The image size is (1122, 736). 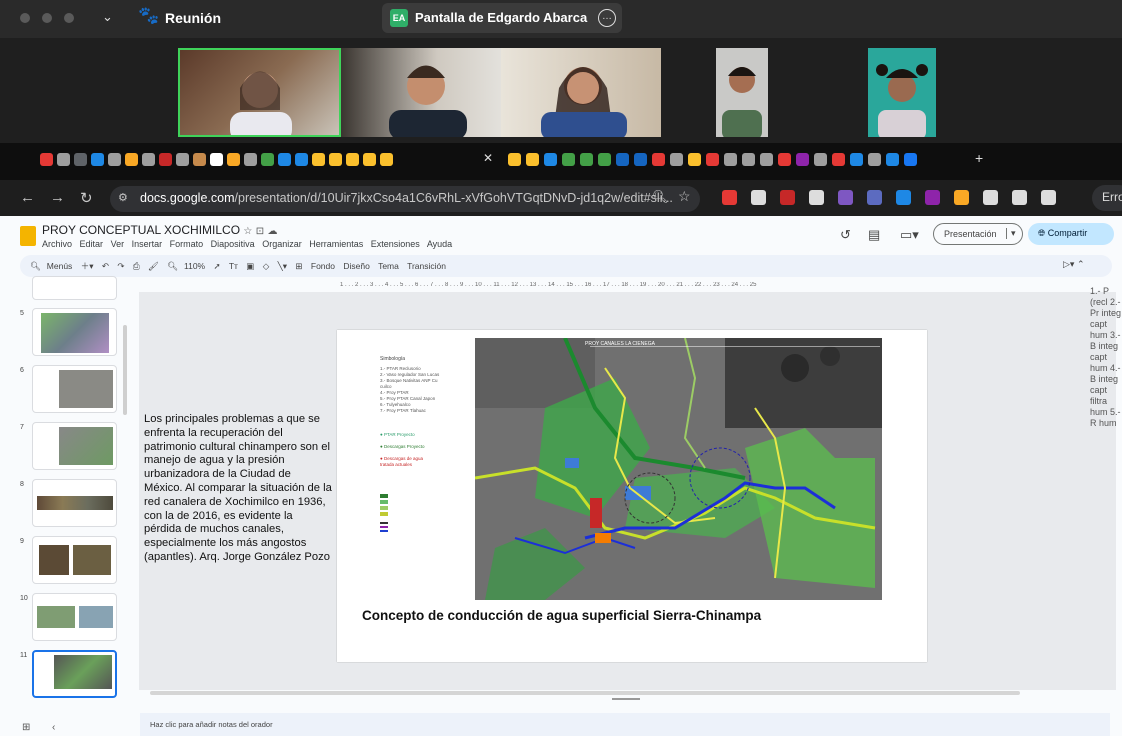 I want to click on redo-icon: ↷, so click(x=120, y=266).